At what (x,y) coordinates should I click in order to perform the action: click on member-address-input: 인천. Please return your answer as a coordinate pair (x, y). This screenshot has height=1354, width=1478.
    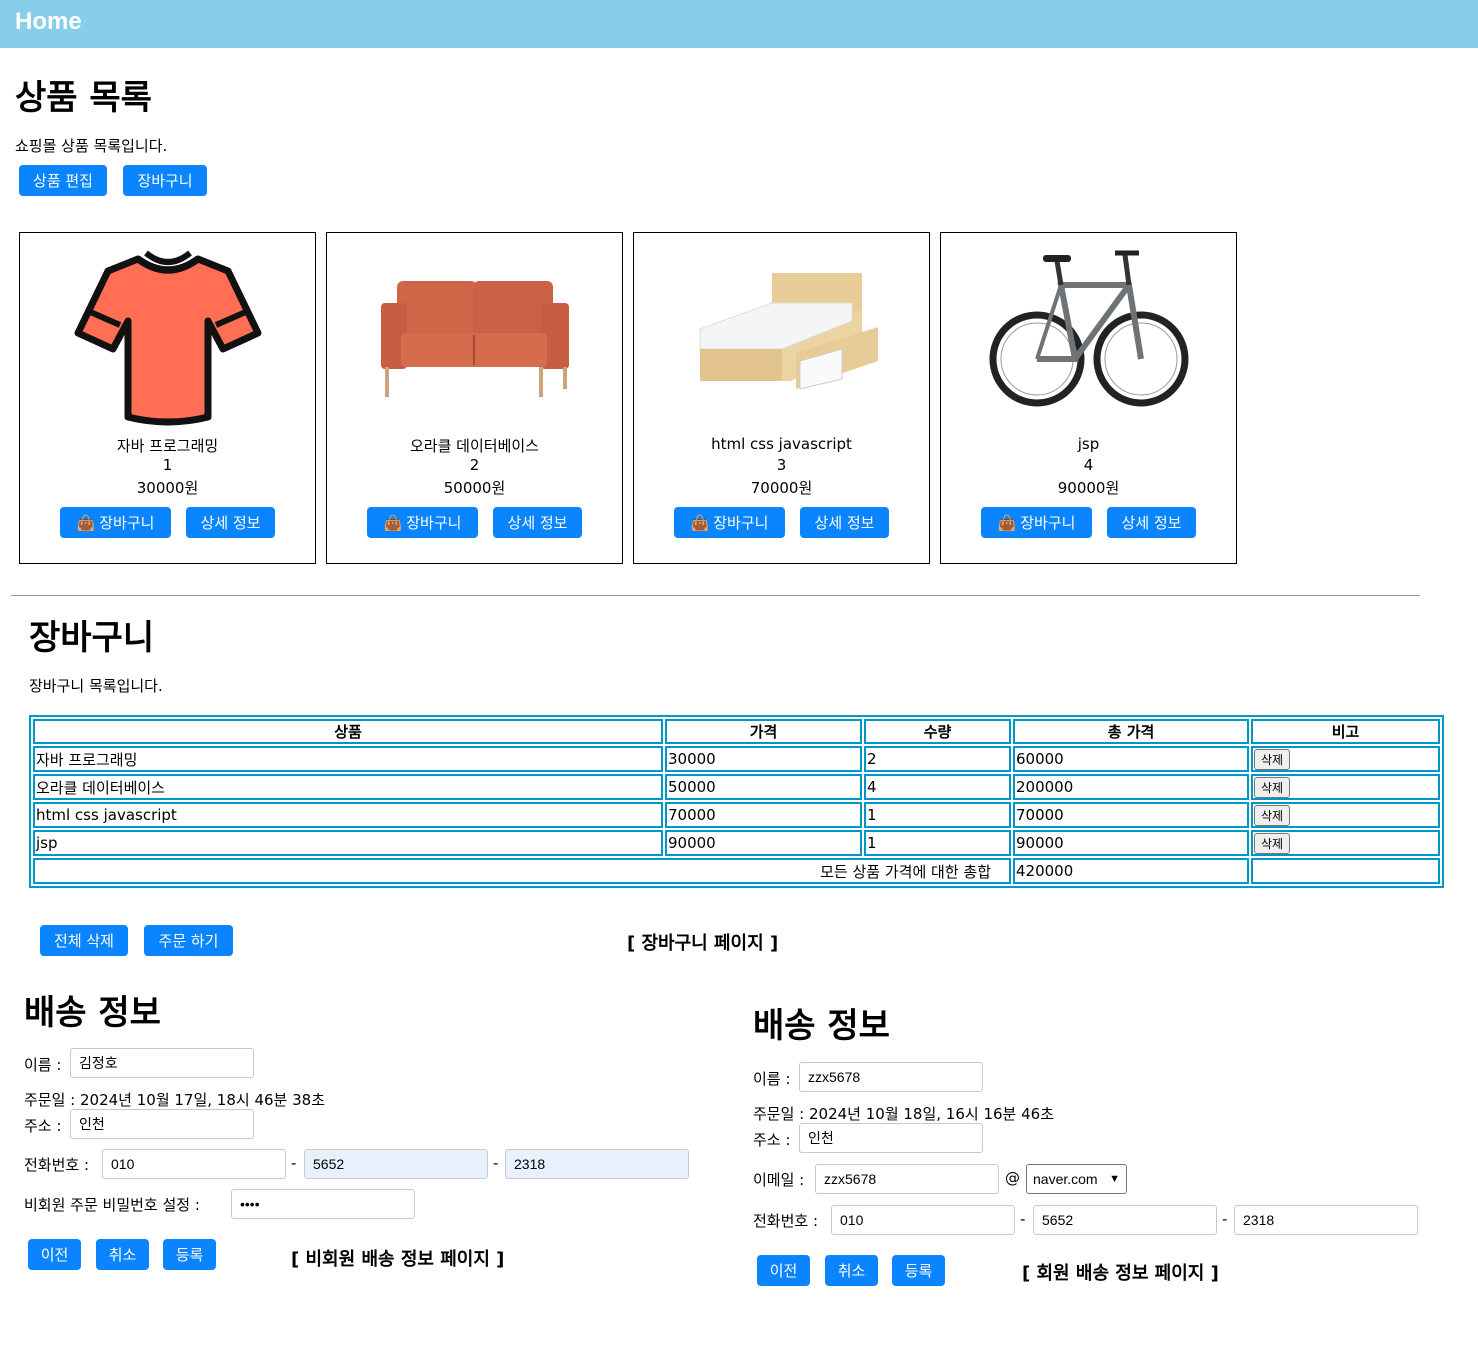
    Looking at the image, I should click on (891, 1138).